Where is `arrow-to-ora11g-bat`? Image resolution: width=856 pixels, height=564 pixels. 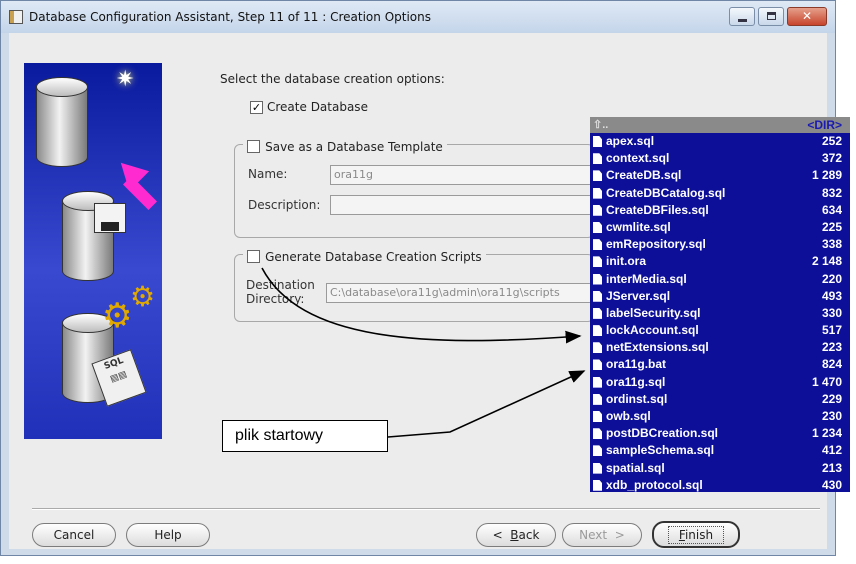 arrow-to-ora11g-bat is located at coordinates (486, 404).